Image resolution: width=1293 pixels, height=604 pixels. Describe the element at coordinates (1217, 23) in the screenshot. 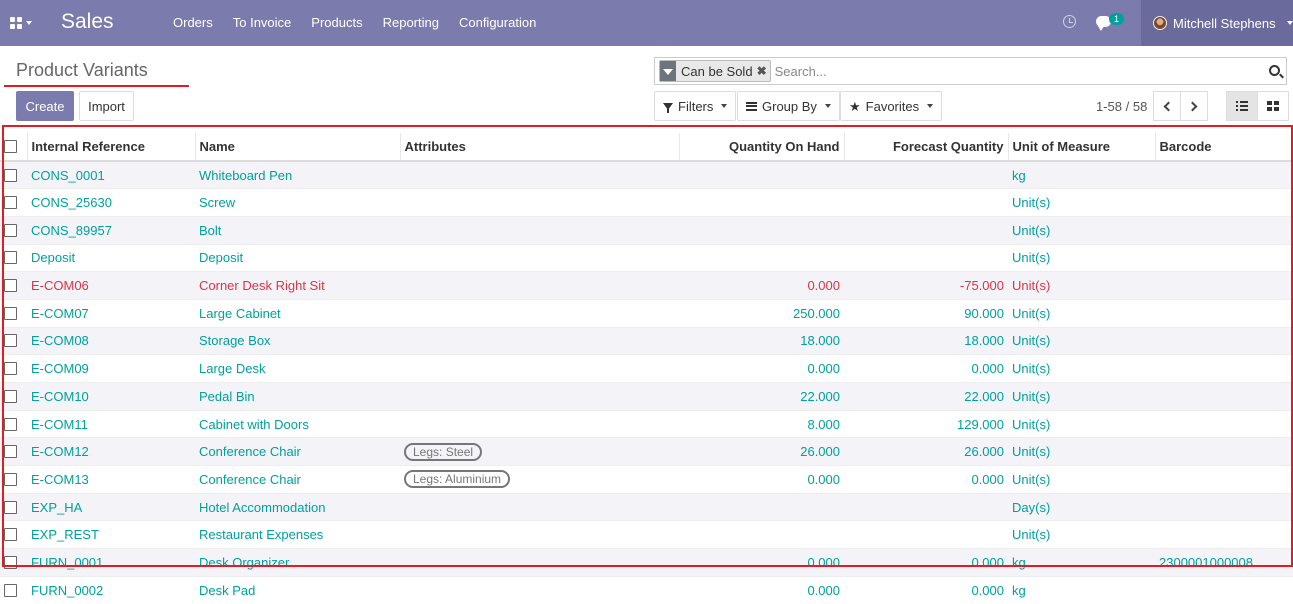

I see `user-menu: Mitchell Stephens` at that location.